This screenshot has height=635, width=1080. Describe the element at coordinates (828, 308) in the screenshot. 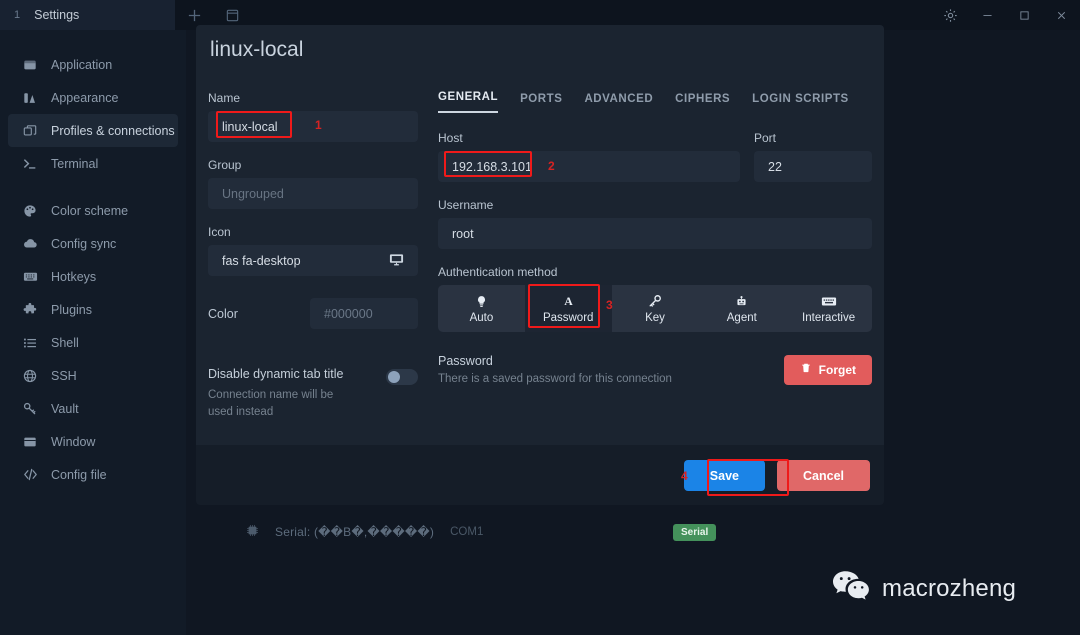

I see `auth-method-interactive: Interactive` at that location.